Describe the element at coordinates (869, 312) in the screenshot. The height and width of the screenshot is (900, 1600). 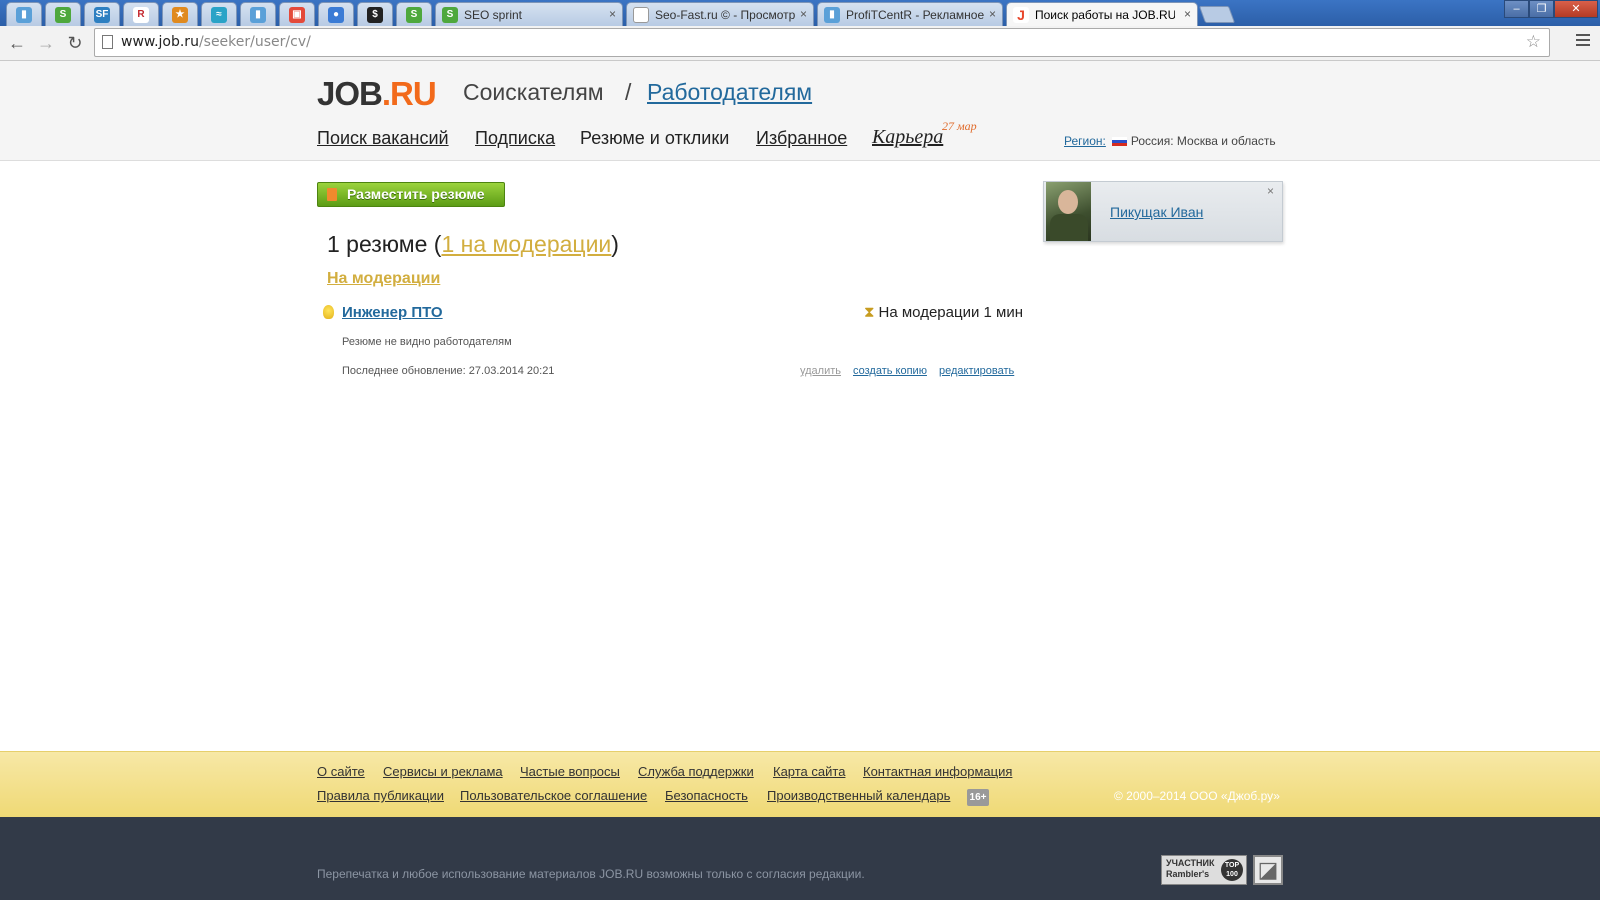
I see `hourglass-icon: ⧗` at that location.